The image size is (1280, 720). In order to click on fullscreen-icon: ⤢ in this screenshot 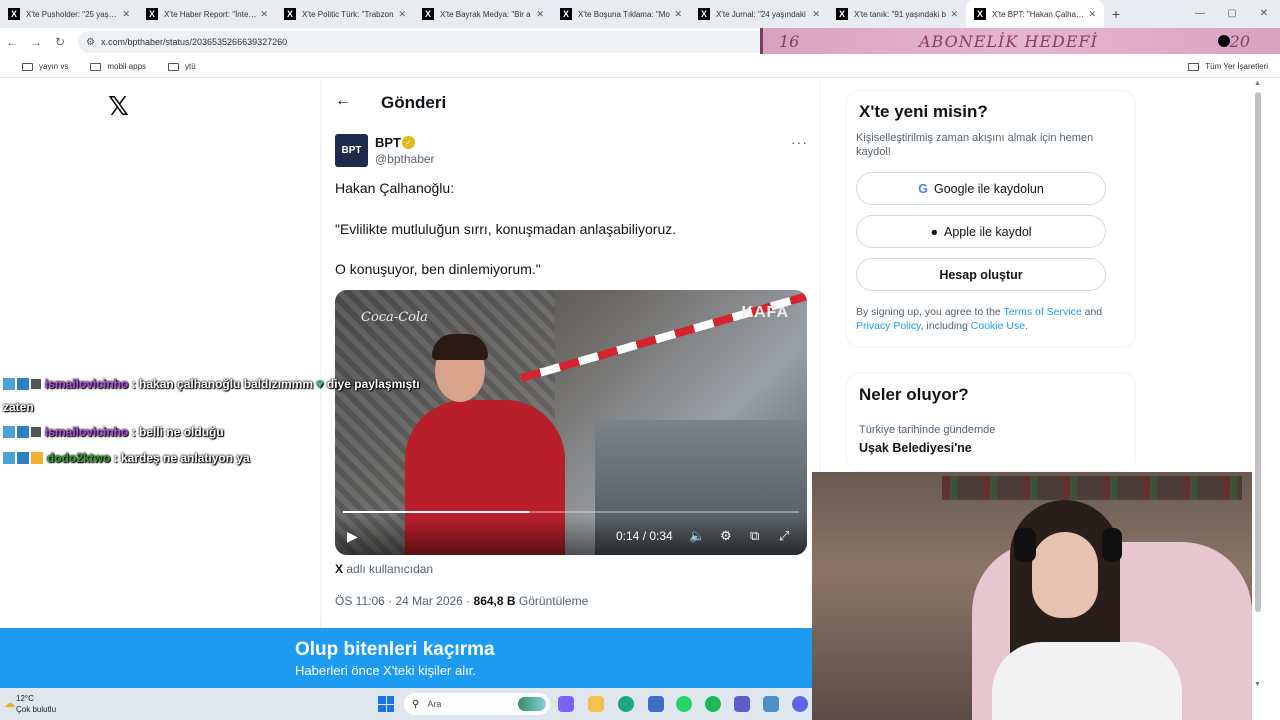, I will do `click(784, 536)`.